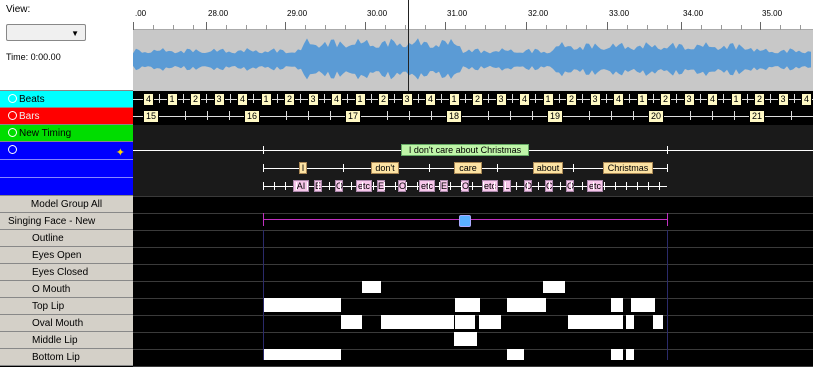 This screenshot has width=813, height=367. I want to click on word-label: don't, so click(385, 168).